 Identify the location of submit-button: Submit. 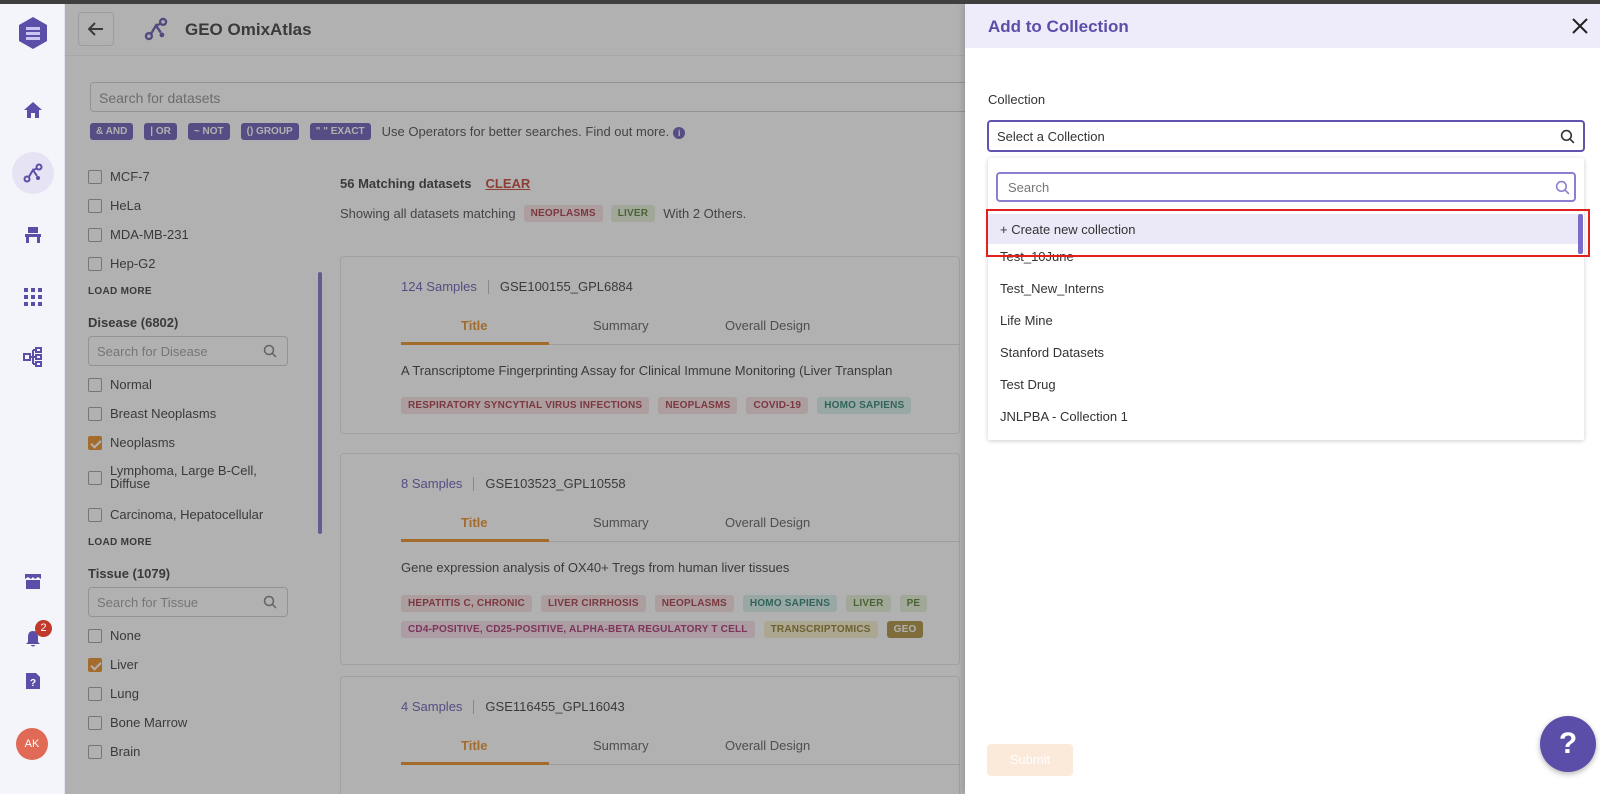
(1030, 760).